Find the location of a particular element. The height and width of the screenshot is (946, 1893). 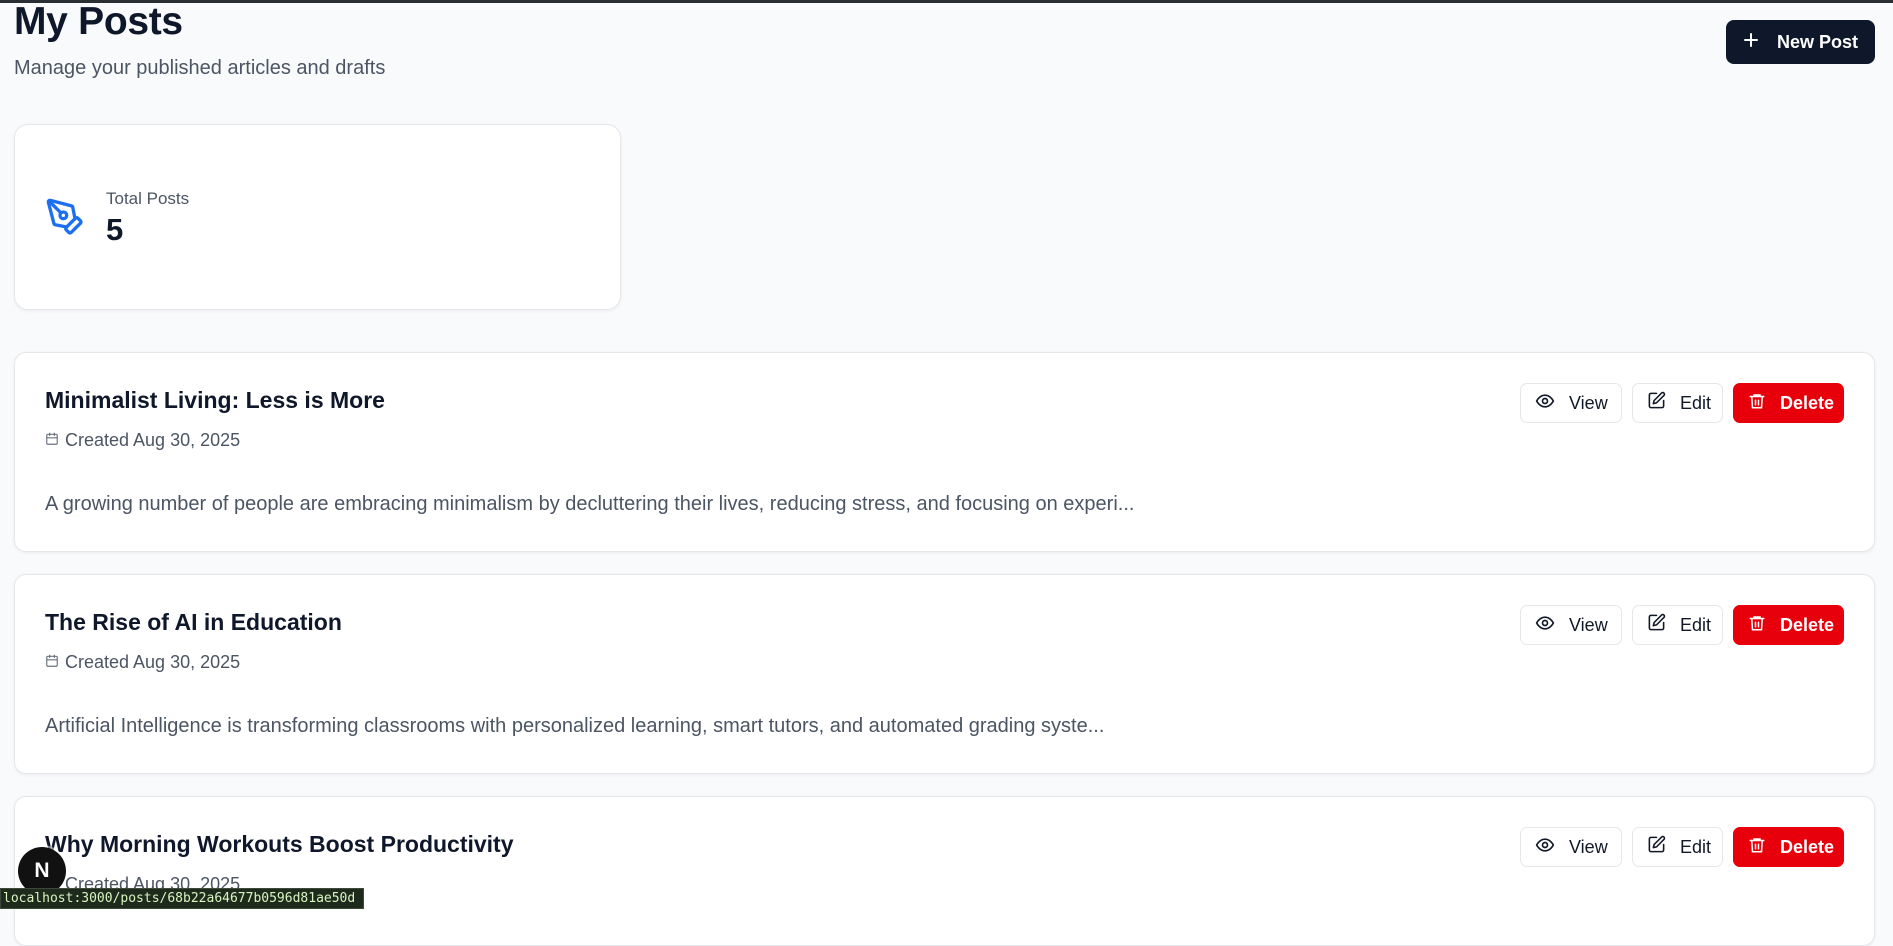

new-post-button: New Post is located at coordinates (1800, 42).